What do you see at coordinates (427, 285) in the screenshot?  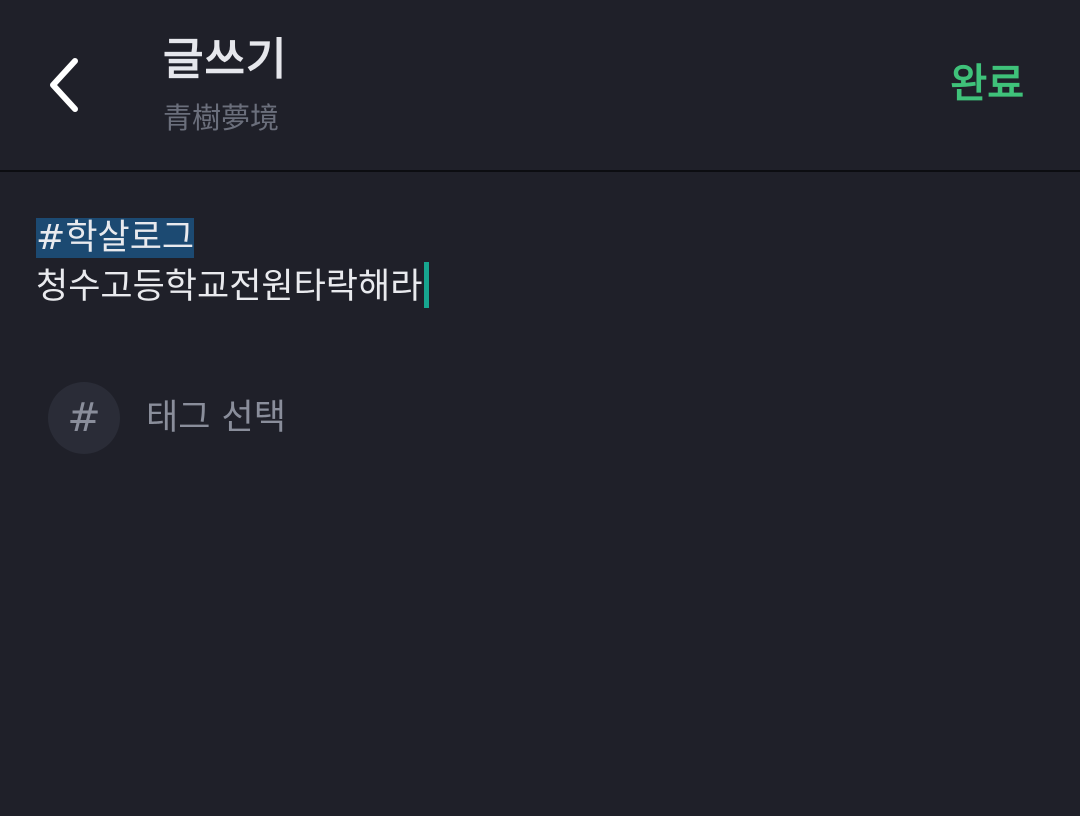 I see `text-cursor` at bounding box center [427, 285].